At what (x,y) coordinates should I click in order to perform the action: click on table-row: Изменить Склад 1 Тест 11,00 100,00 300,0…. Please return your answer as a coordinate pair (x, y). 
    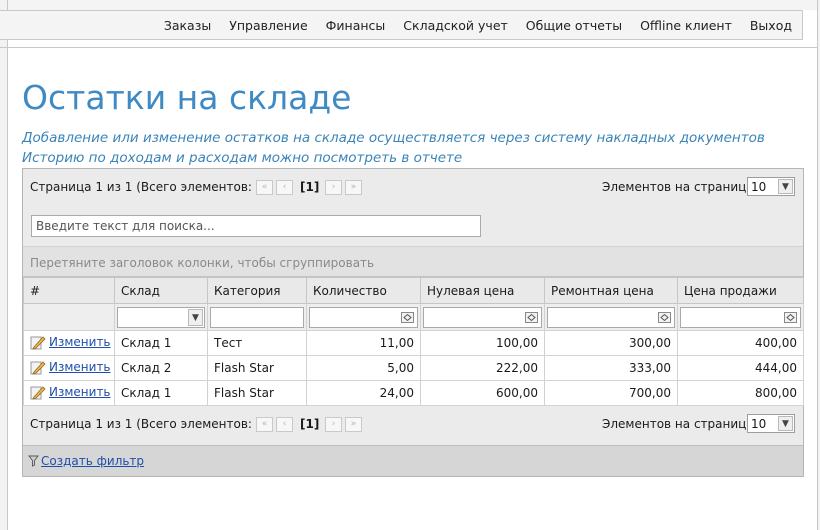
    Looking at the image, I should click on (413, 343).